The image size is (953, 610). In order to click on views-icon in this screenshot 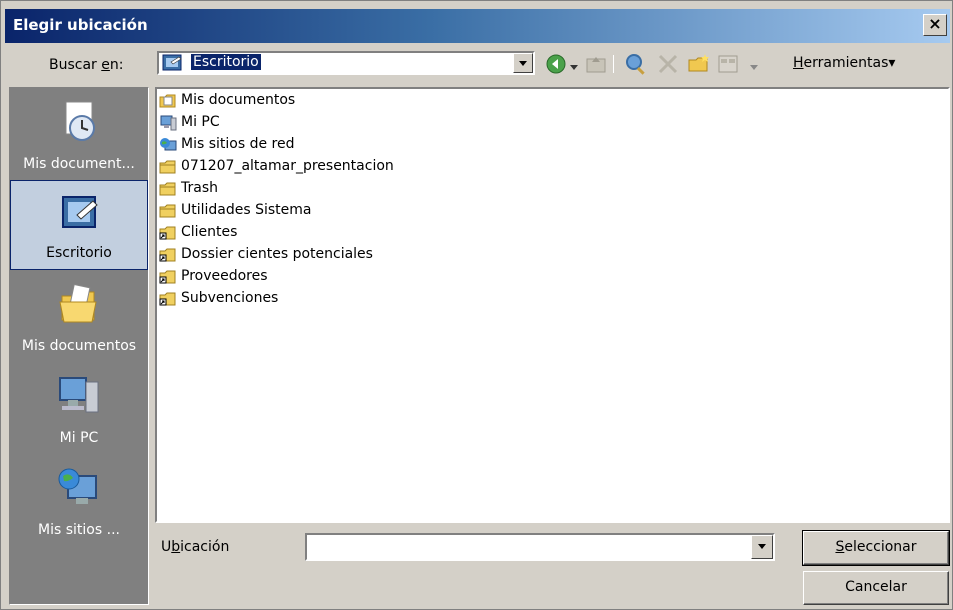, I will do `click(728, 66)`.